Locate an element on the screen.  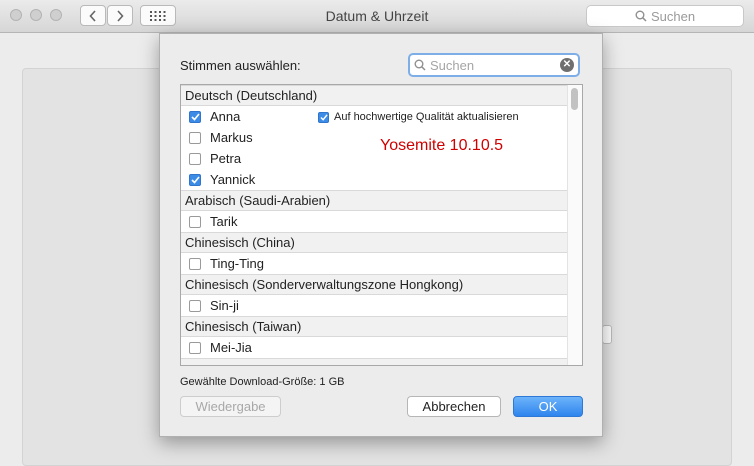
voice-item-petra: Petra is located at coordinates (375, 158).